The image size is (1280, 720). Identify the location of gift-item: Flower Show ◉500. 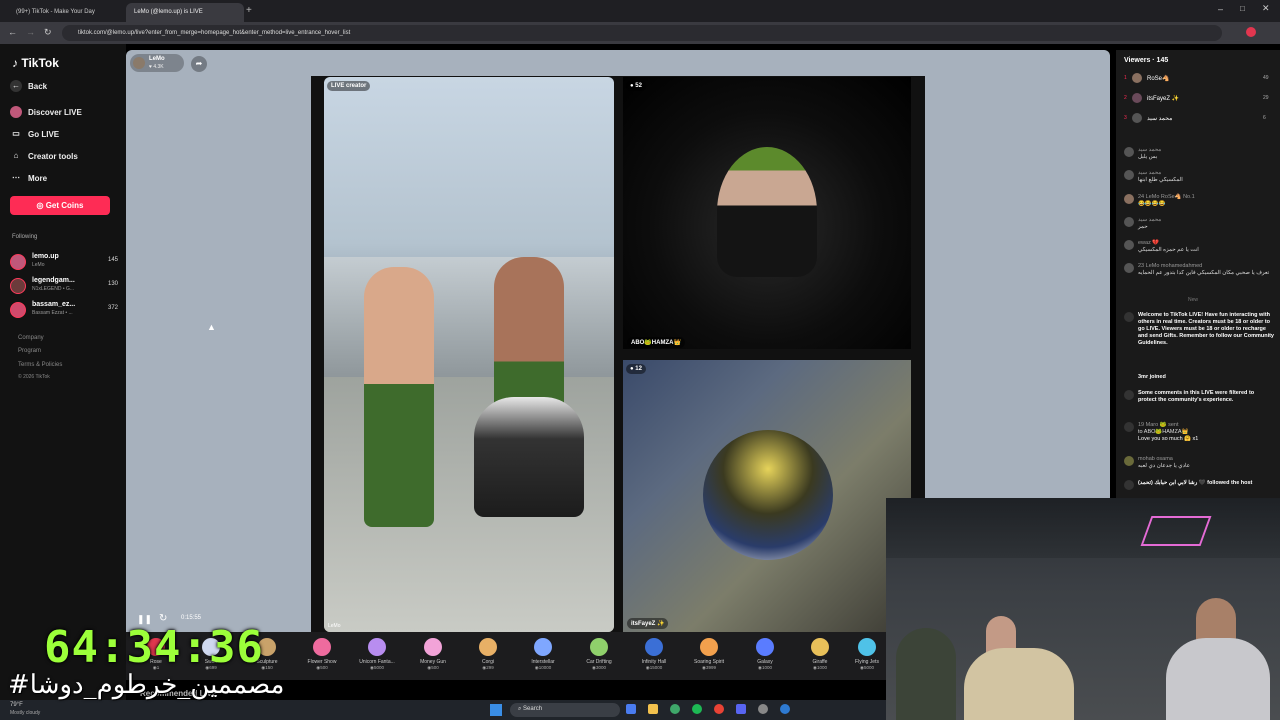
(322, 654).